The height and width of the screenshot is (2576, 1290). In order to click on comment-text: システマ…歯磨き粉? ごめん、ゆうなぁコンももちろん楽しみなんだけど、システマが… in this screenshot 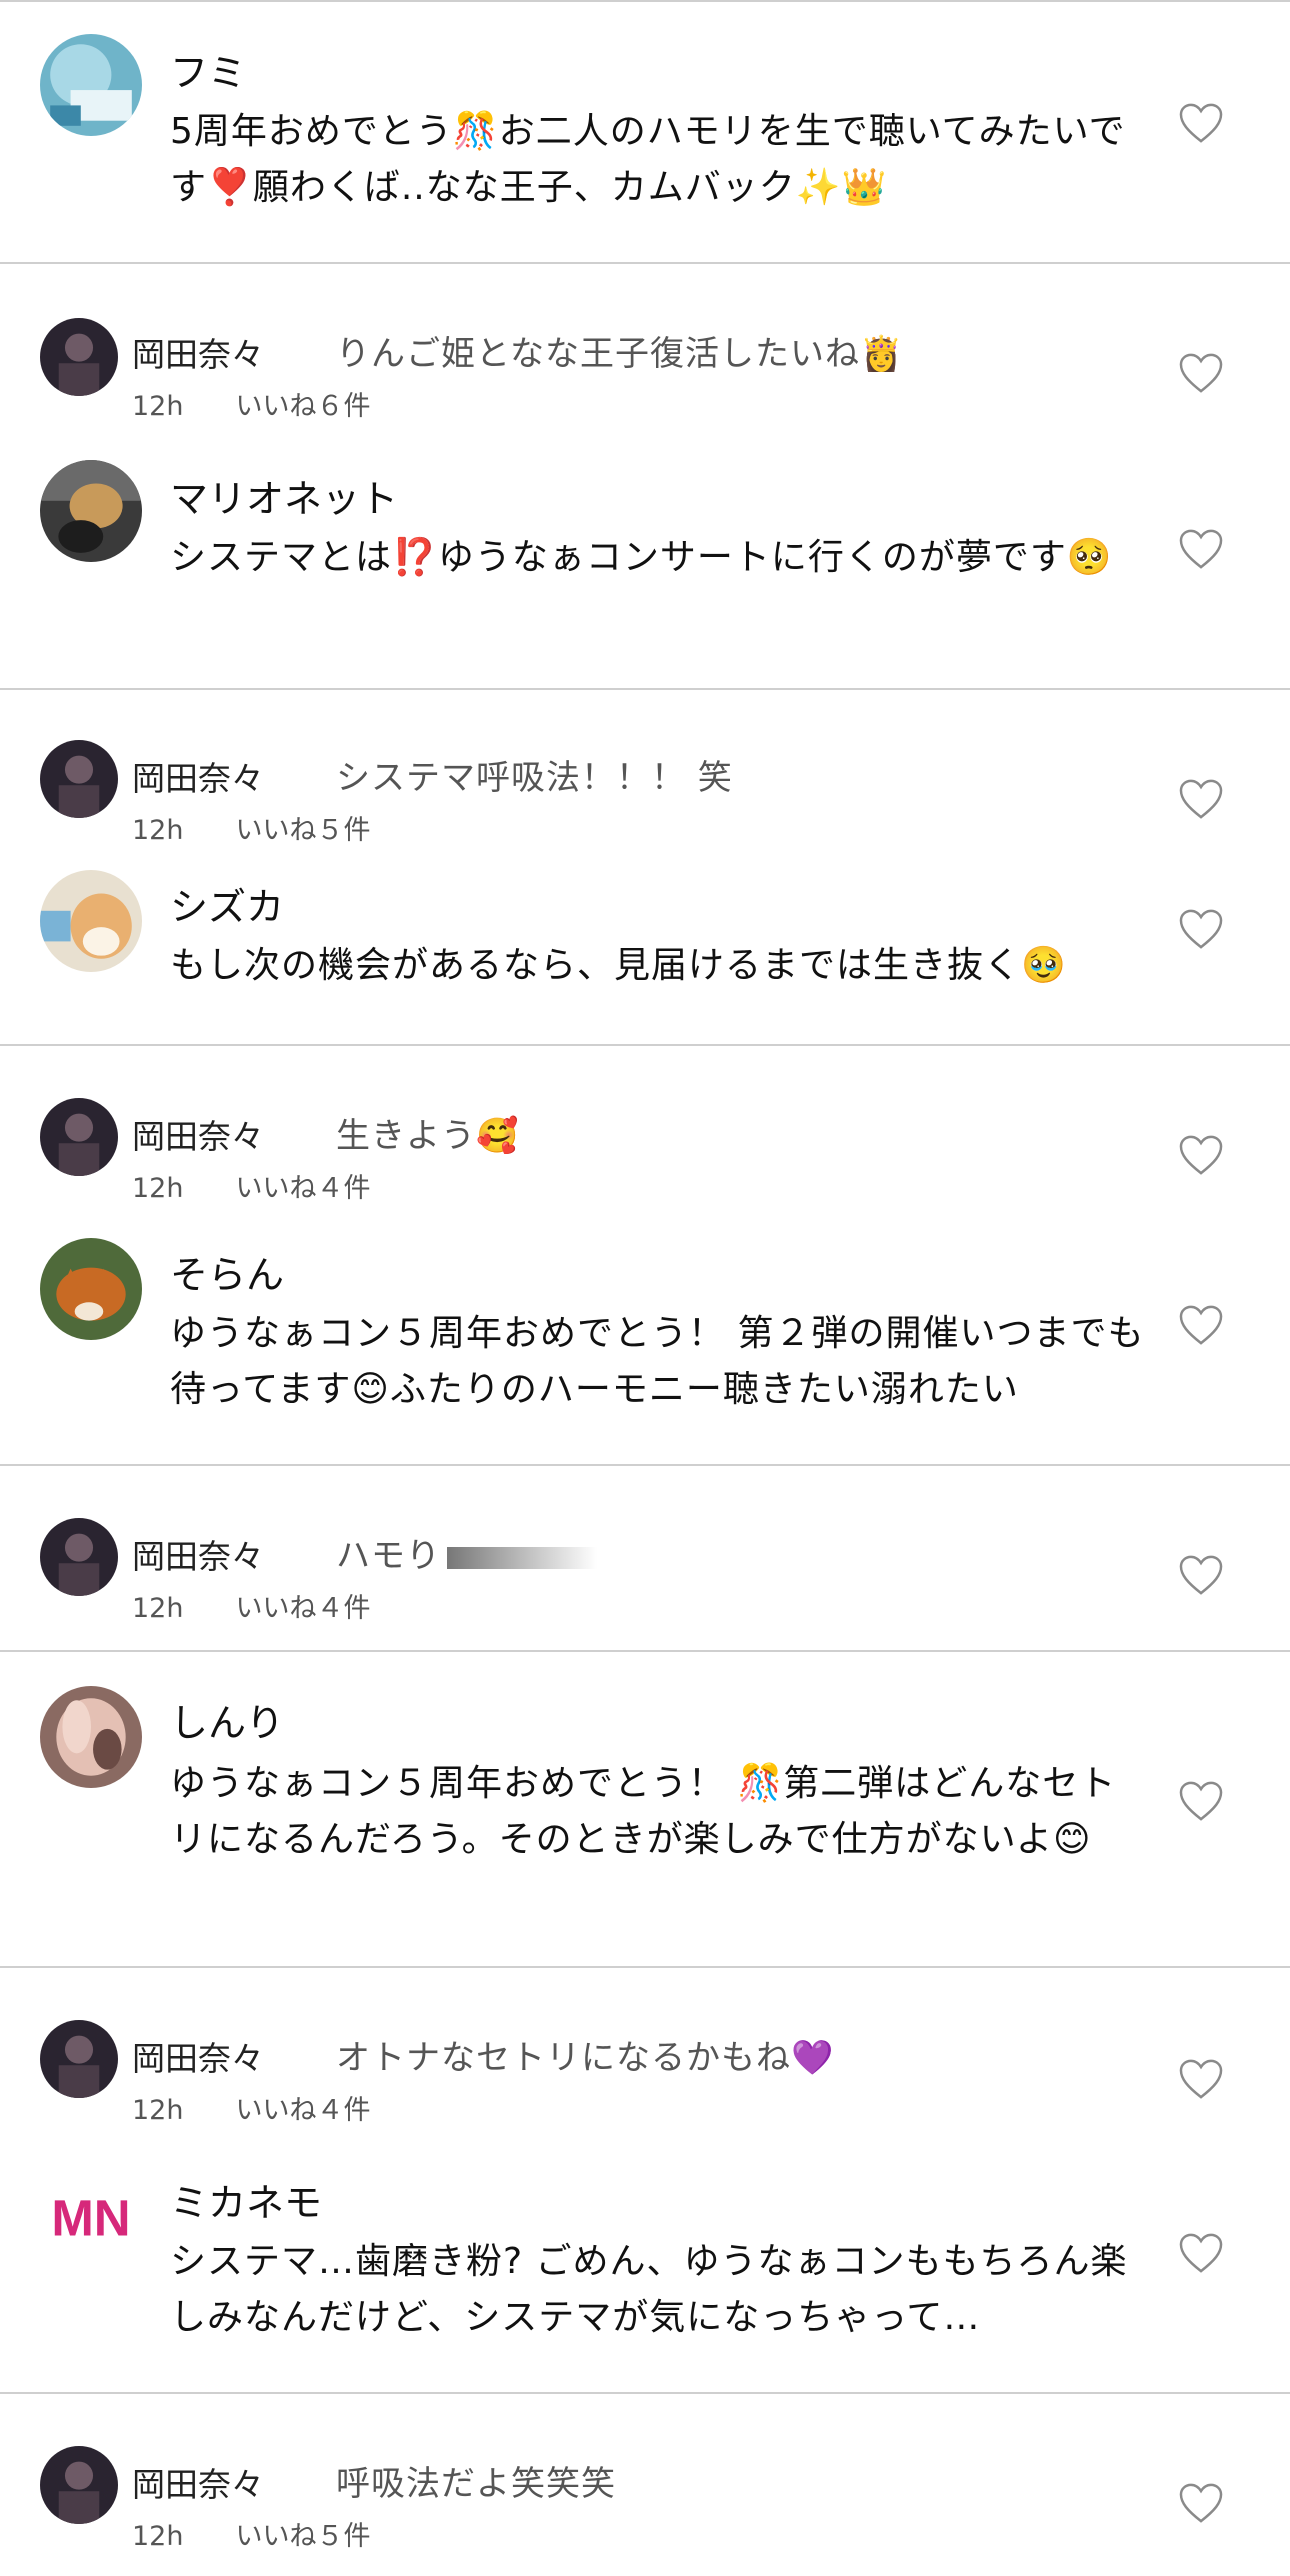, I will do `click(649, 2289)`.